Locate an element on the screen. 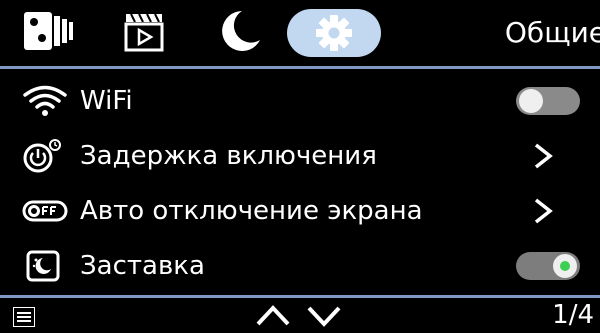 This screenshot has height=333, width=600. power-delay-icon is located at coordinates (42, 156).